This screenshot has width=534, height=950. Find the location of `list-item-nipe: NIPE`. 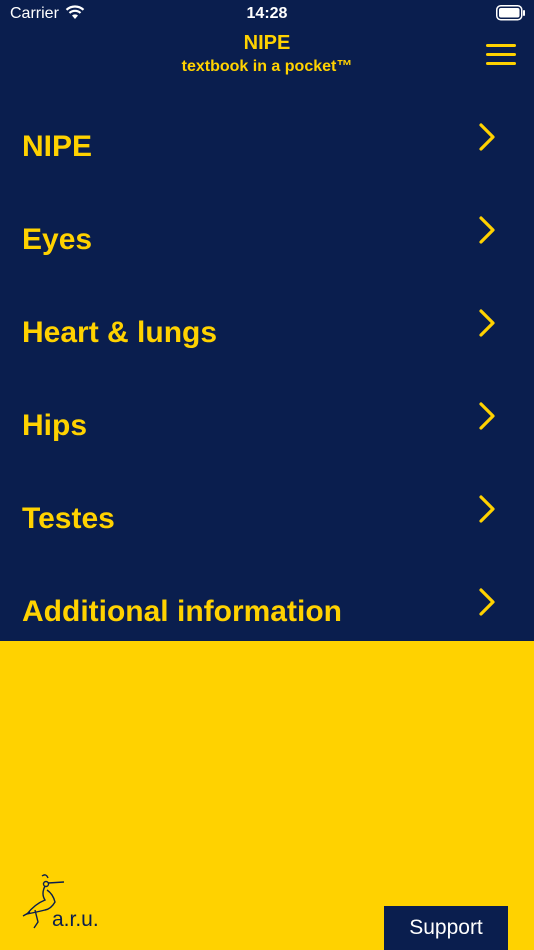

list-item-nipe: NIPE is located at coordinates (267, 146).